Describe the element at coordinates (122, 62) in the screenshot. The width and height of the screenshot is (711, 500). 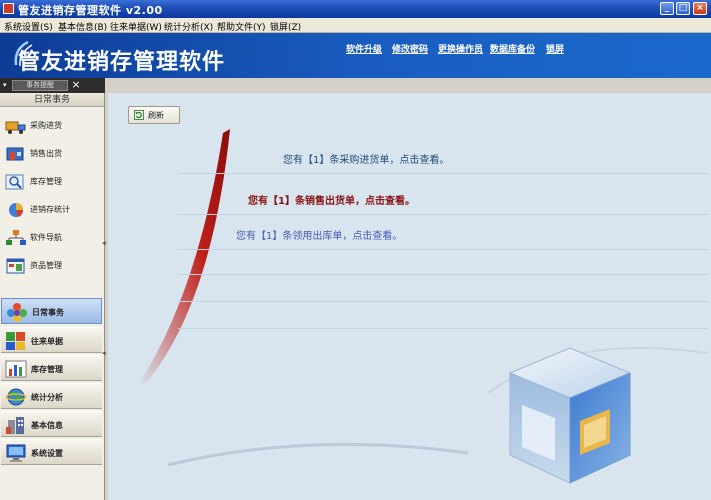
I see `banner-logo-text: 管友进销存管理软件` at that location.